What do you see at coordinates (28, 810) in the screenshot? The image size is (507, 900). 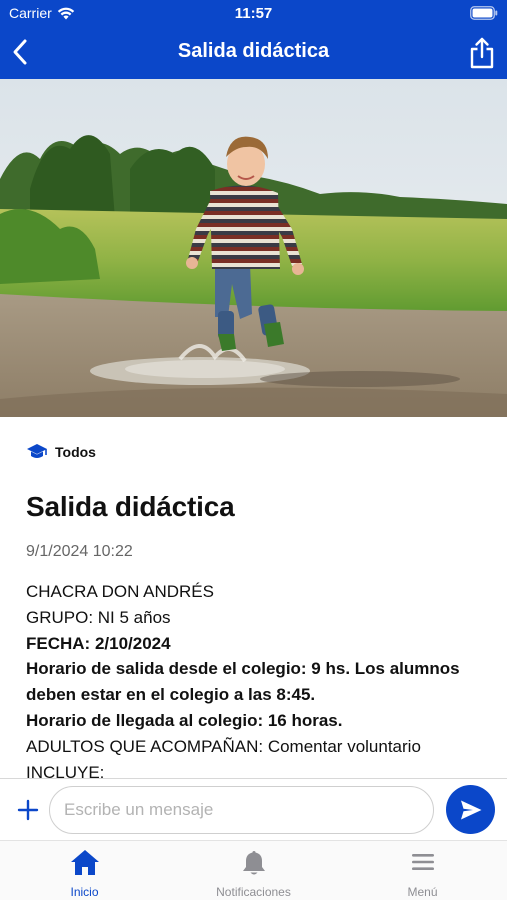 I see `plus-icon` at bounding box center [28, 810].